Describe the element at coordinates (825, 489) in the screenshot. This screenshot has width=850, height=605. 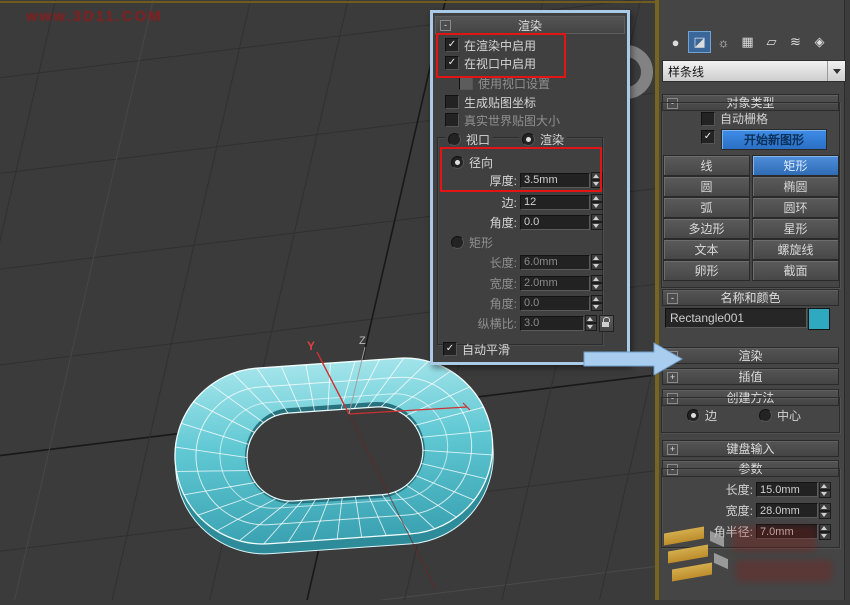
I see `param-length-spinner` at that location.